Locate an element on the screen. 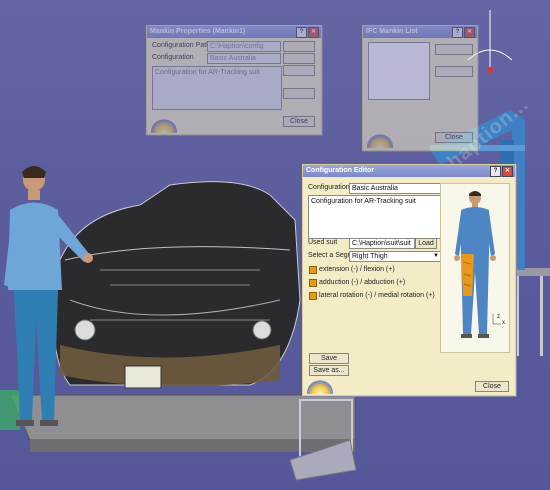 The height and width of the screenshot is (490, 550). new-configuration-button is located at coordinates (299, 93).